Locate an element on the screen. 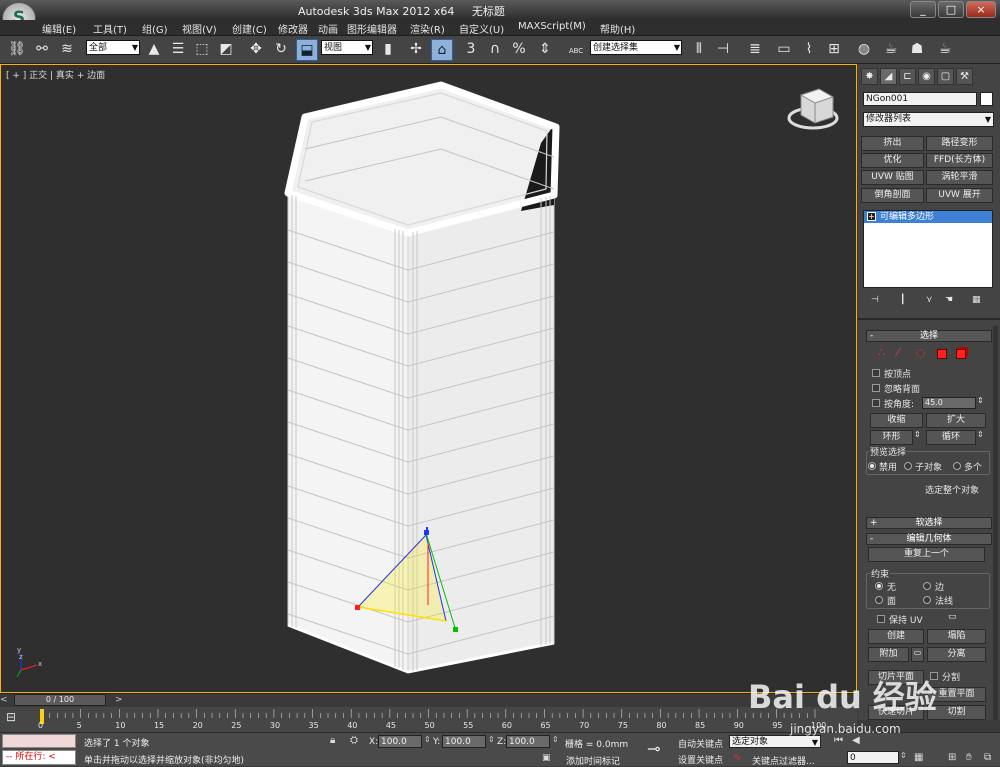 The image size is (1000, 767). minimize-button: _ is located at coordinates (923, 9).